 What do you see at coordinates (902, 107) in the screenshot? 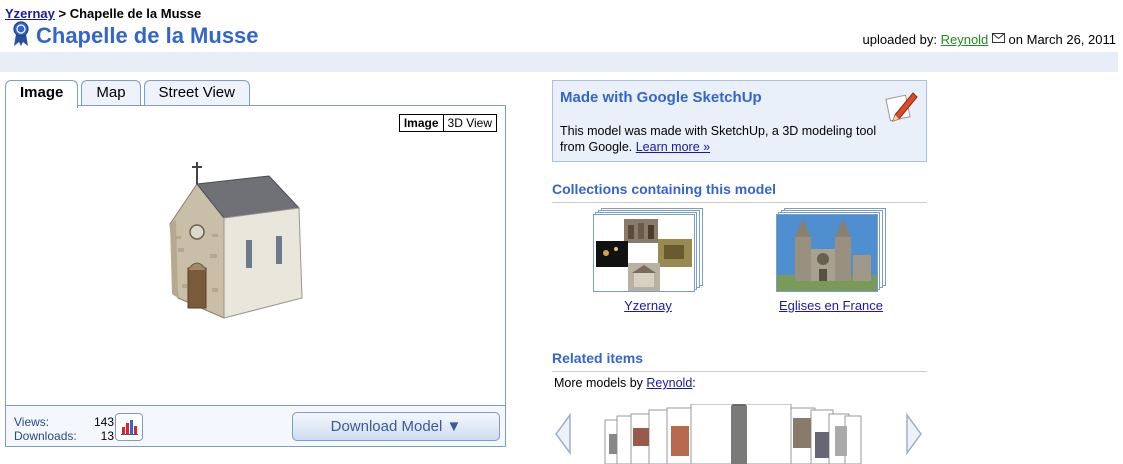
I see `sketchup-pencil-icon` at bounding box center [902, 107].